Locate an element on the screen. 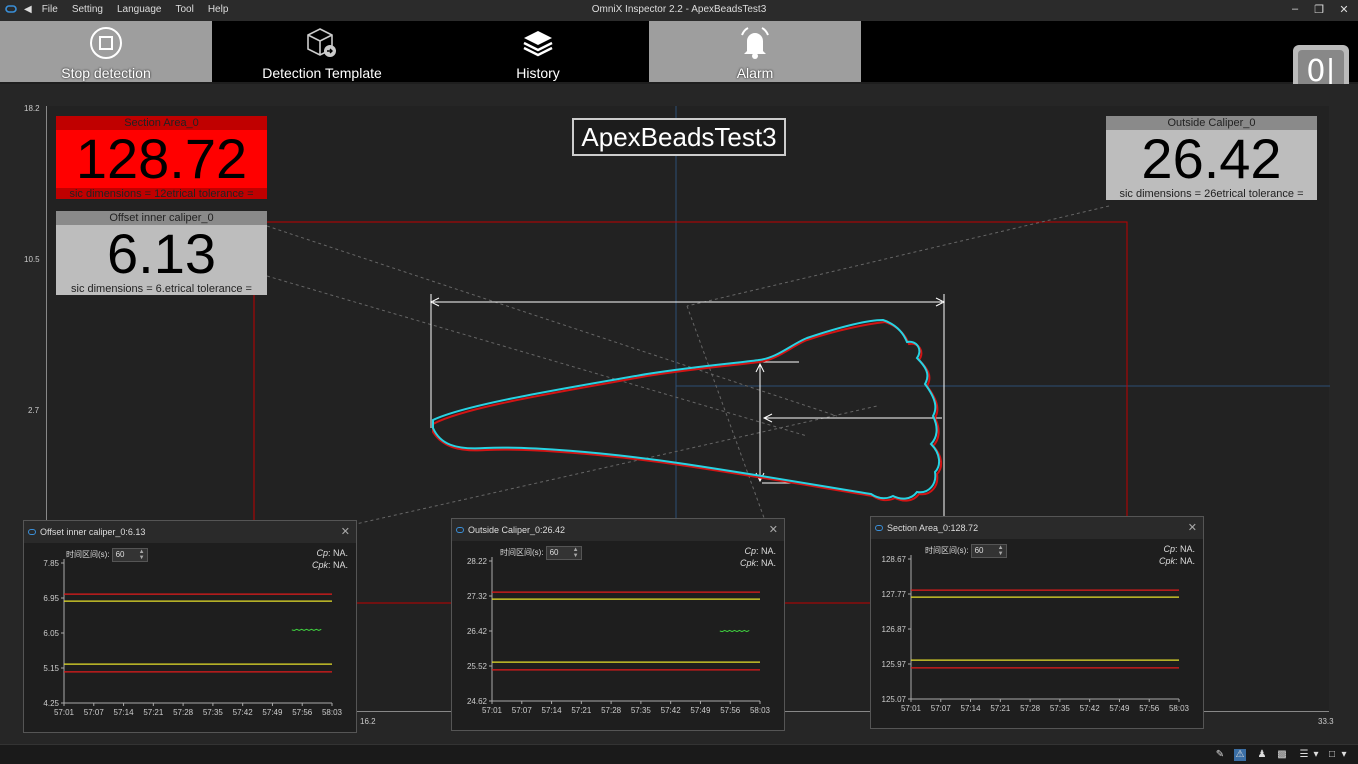  y-tick-label: 128.67 is located at coordinates (894, 559).